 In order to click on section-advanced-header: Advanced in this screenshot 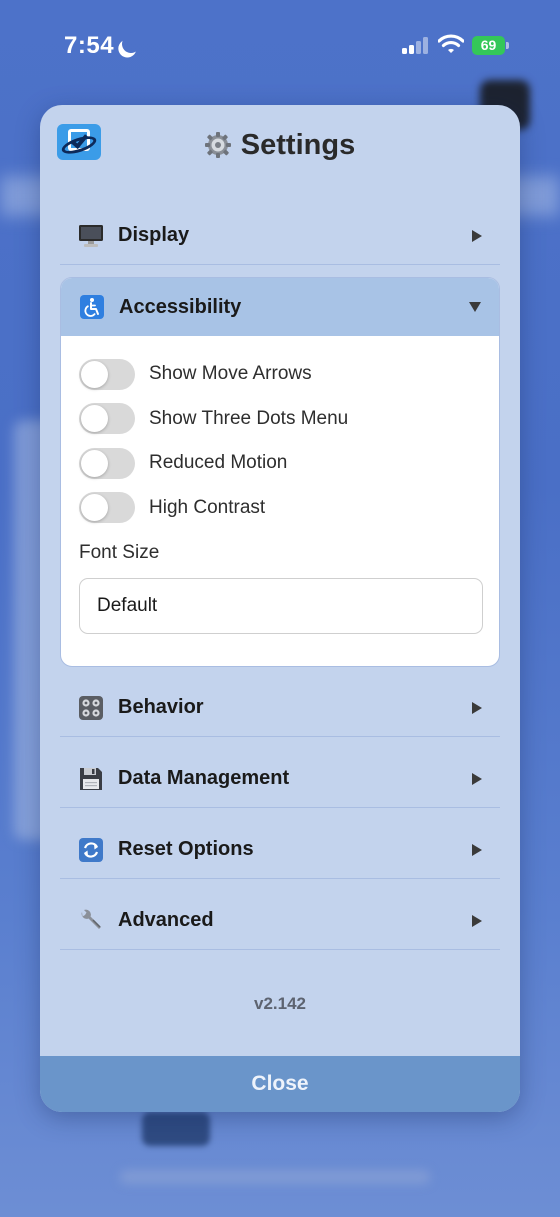, I will do `click(280, 921)`.